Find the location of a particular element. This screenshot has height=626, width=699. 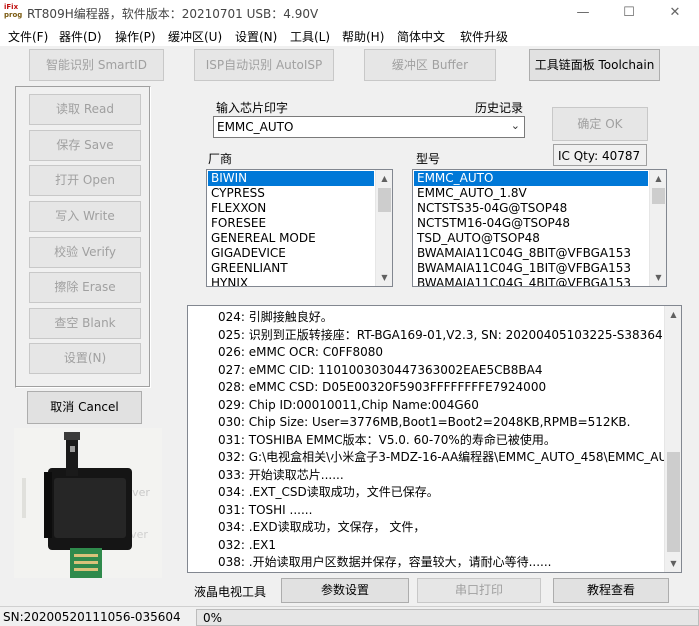

vendor-item: FLEXXON is located at coordinates (291, 208).